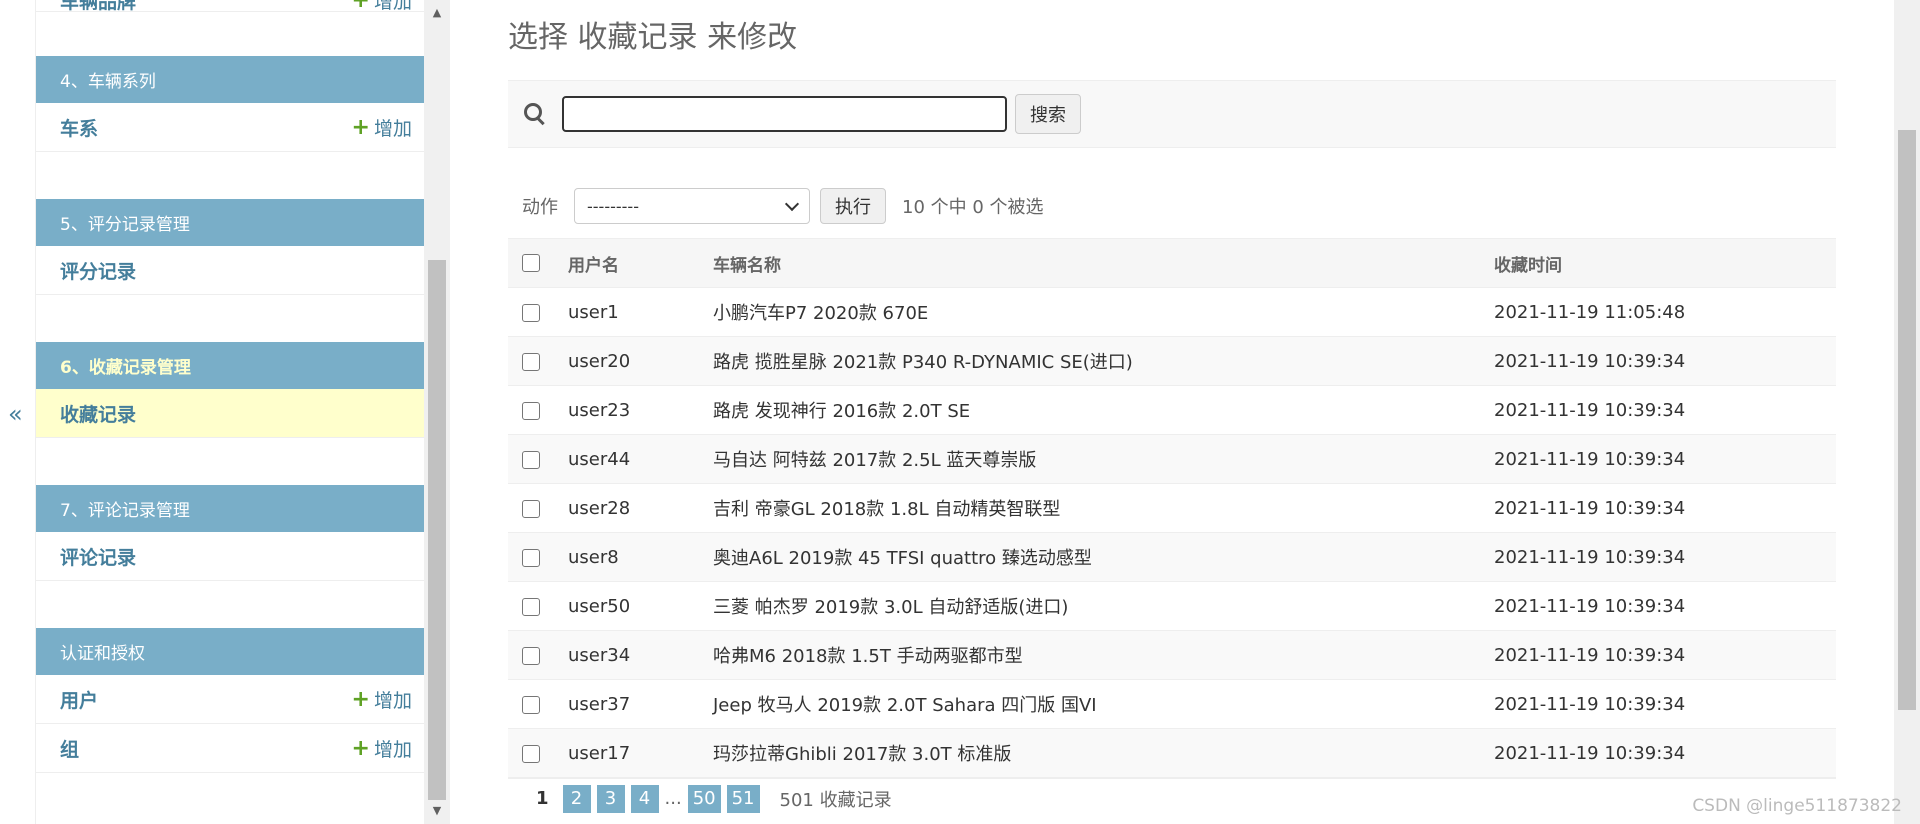 This screenshot has width=1920, height=824. Describe the element at coordinates (1103, 459) in the screenshot. I see `cell-car: 马自达 阿特兹 2017款 2.5L 蓝天尊崇版` at that location.